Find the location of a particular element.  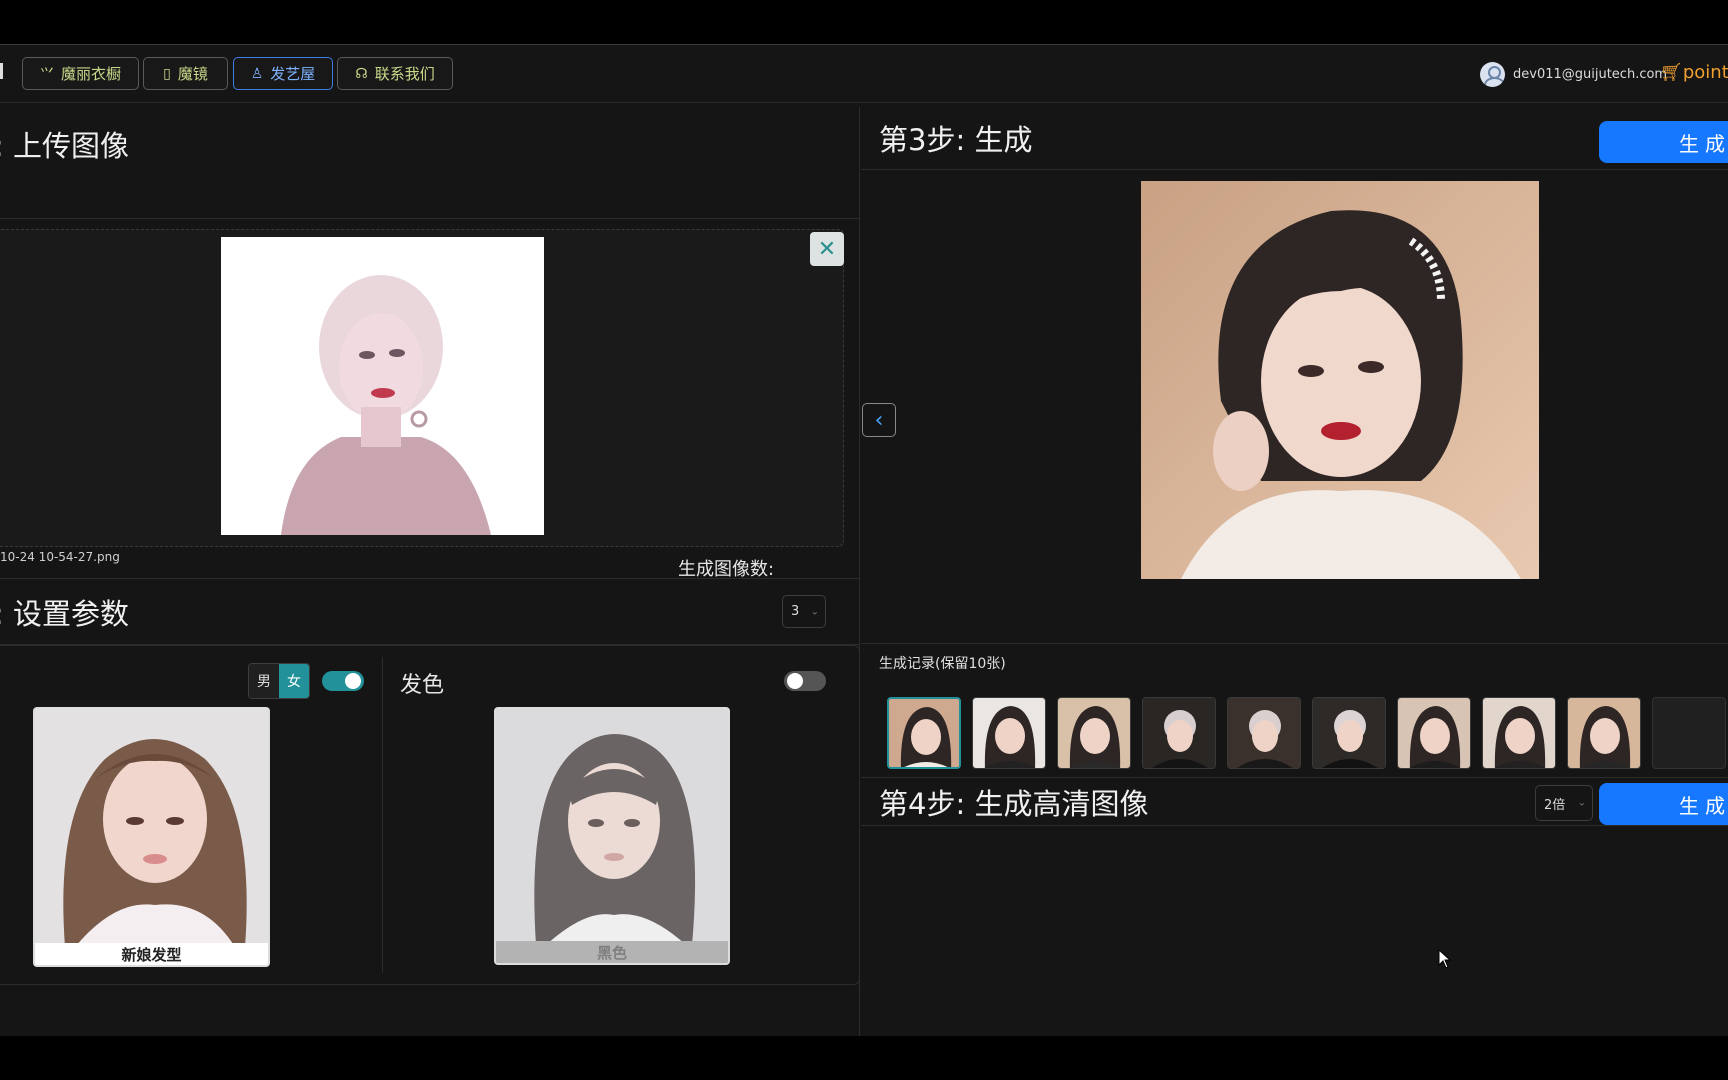

uploaded-filename: 10-24 10-54-27.png is located at coordinates (60, 557).